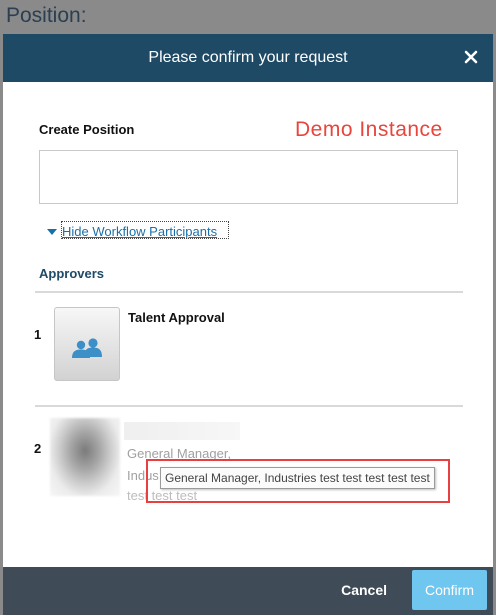  Describe the element at coordinates (85, 457) in the screenshot. I see `person-avatar` at that location.